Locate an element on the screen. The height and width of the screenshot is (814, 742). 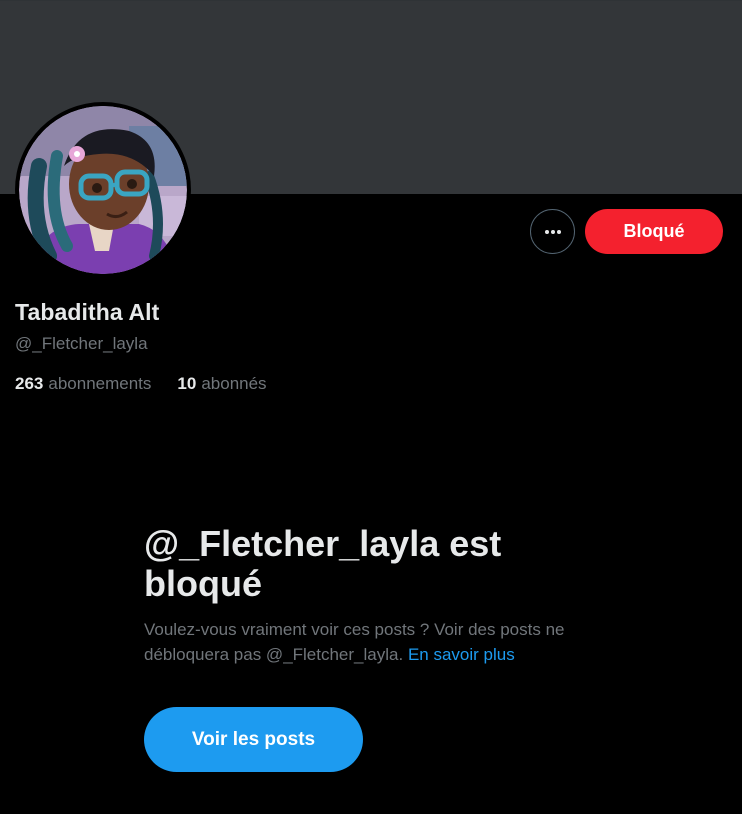
profile-stats: 263 abonnements 10 abonnés is located at coordinates (141, 384).